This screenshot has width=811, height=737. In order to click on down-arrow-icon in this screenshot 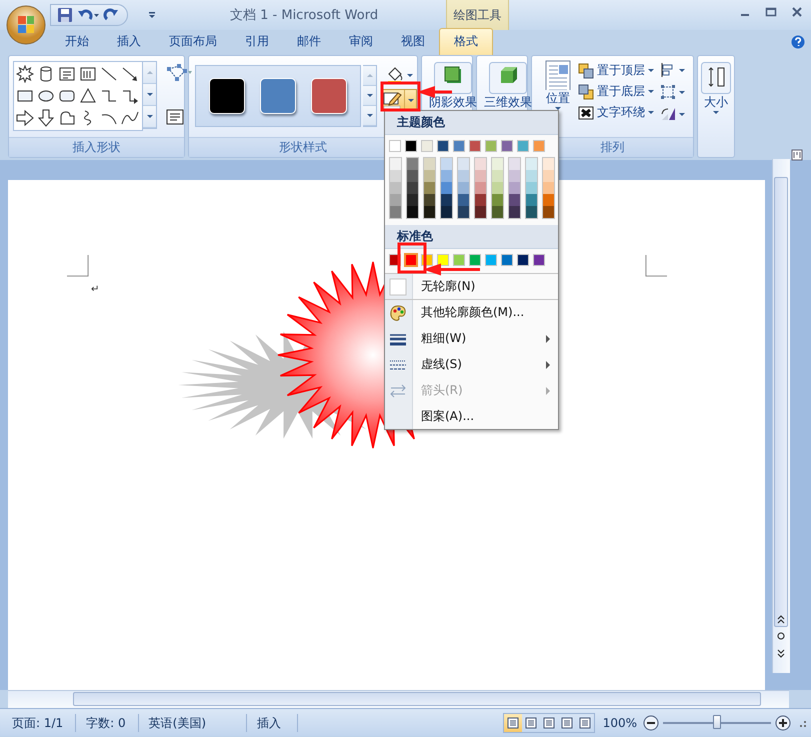, I will do `click(46, 118)`.